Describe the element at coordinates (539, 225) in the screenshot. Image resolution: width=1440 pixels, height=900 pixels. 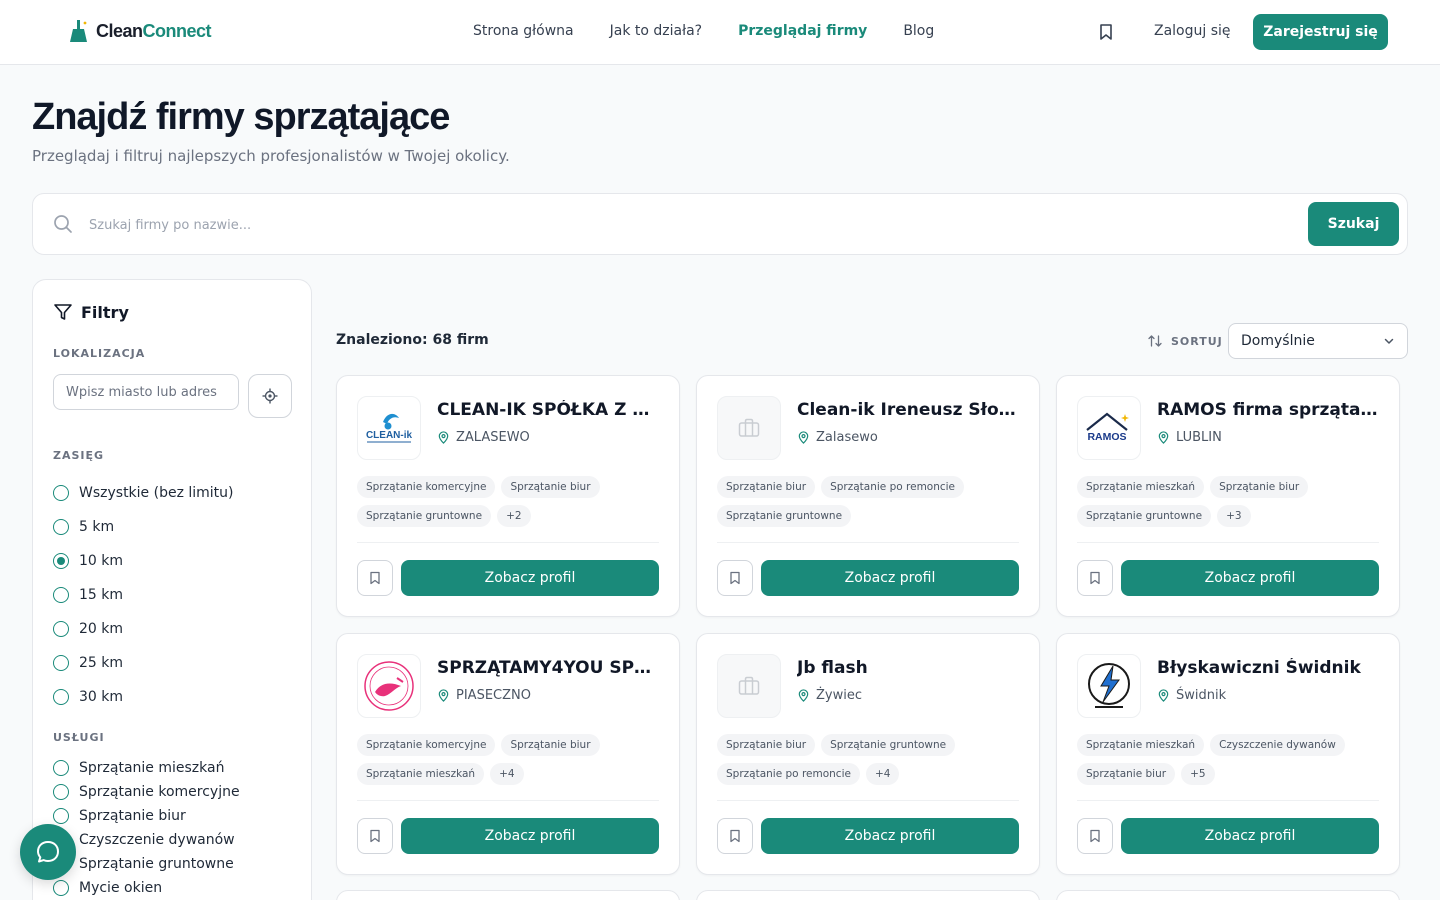
I see `search-input` at that location.